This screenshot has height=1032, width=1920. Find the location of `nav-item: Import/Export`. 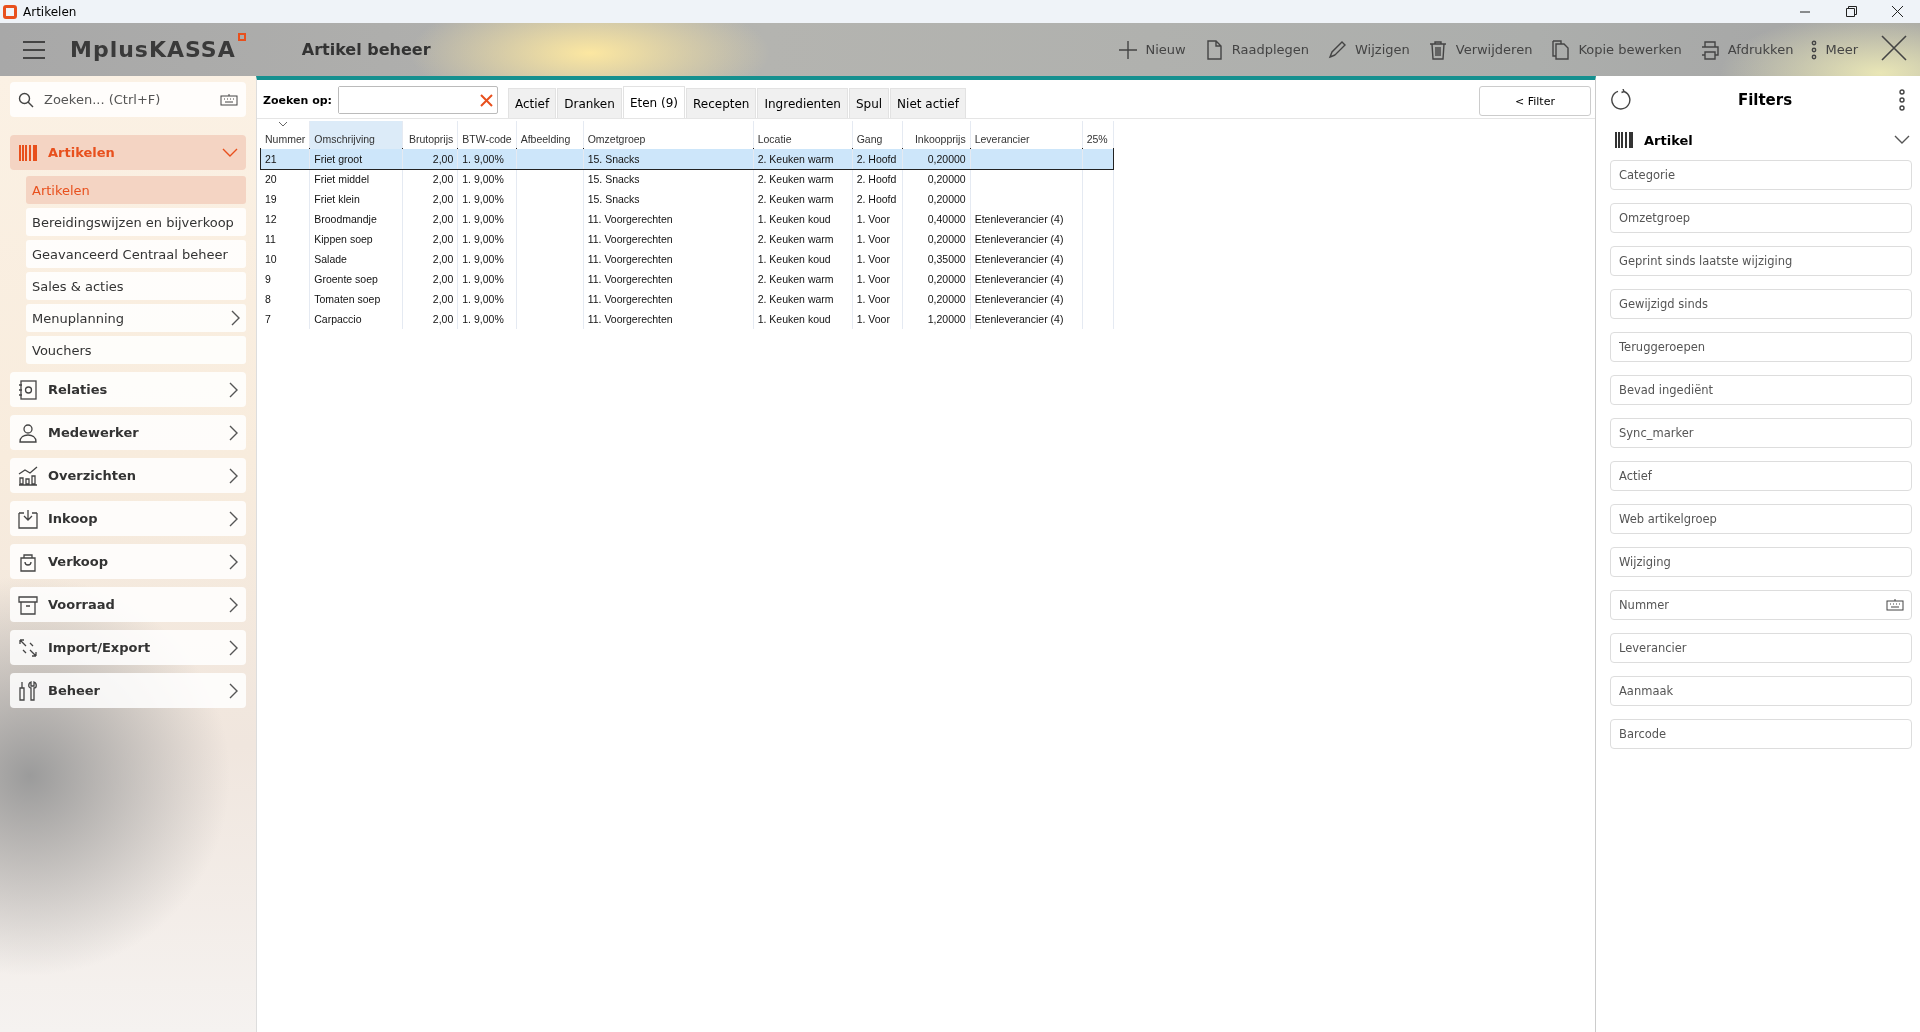

nav-item: Import/Export is located at coordinates (128, 647).